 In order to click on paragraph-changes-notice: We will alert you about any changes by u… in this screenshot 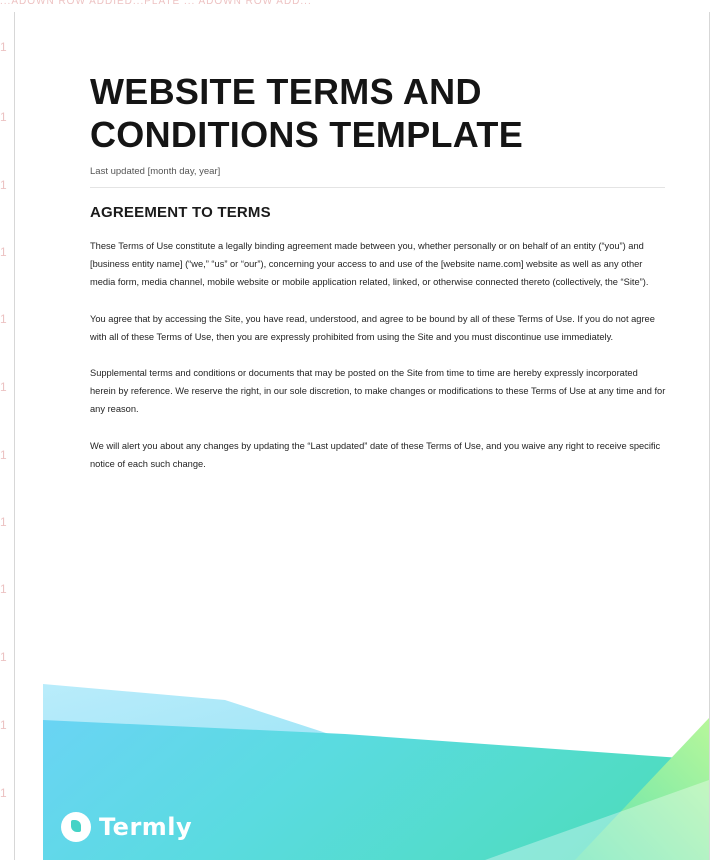, I will do `click(375, 454)`.